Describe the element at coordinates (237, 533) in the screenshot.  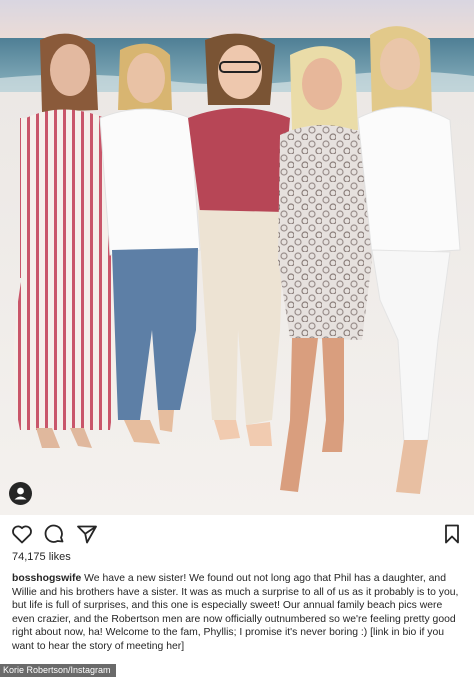
I see `post-actions` at that location.